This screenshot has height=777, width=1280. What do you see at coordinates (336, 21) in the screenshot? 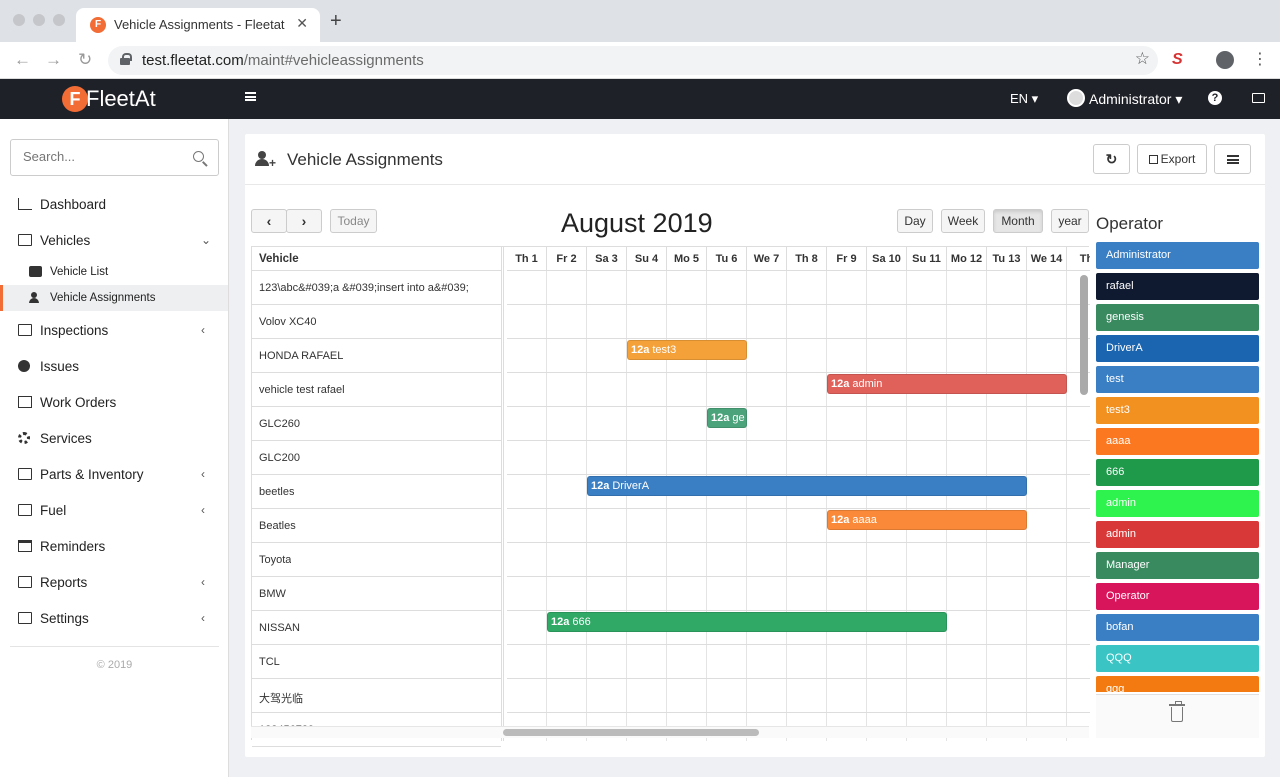
I see `new-tab-icon: +` at bounding box center [336, 21].